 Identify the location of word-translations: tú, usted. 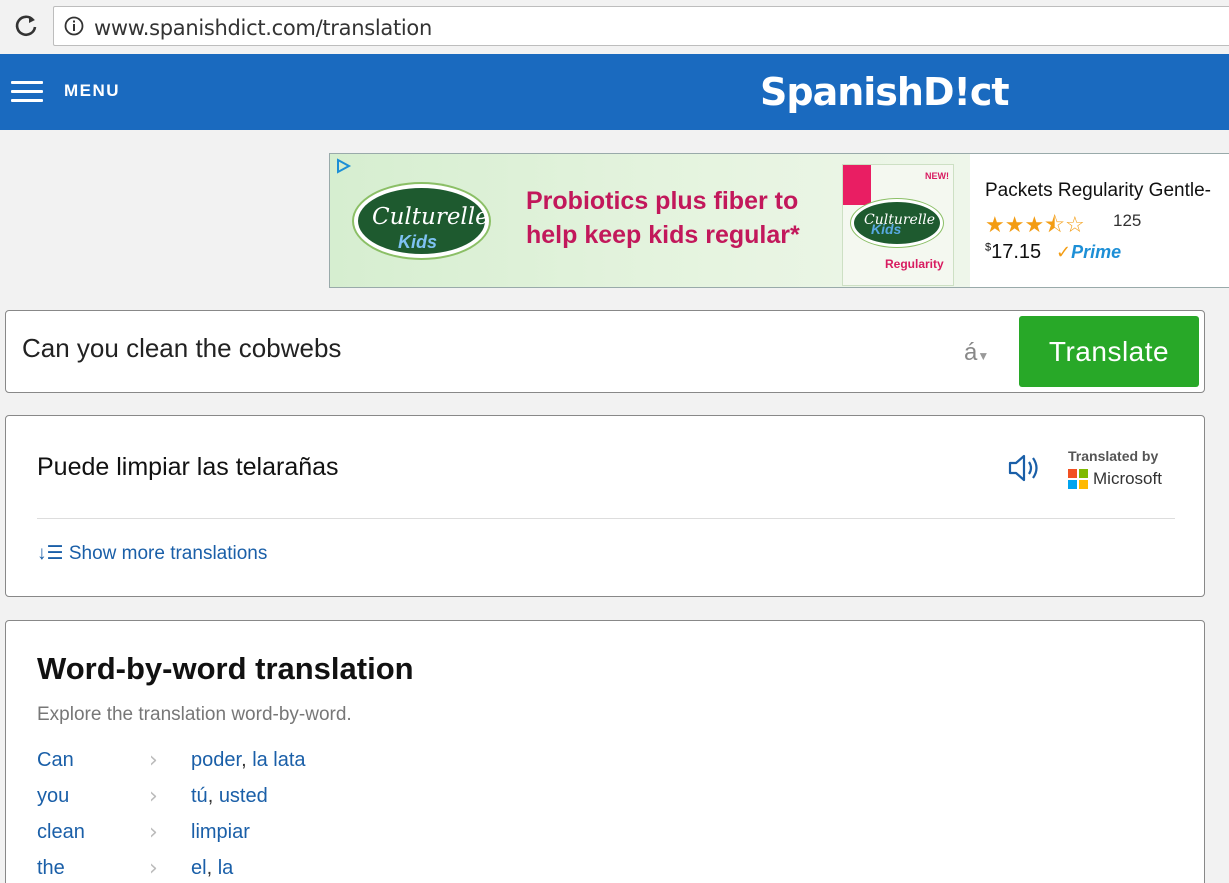
(229, 796).